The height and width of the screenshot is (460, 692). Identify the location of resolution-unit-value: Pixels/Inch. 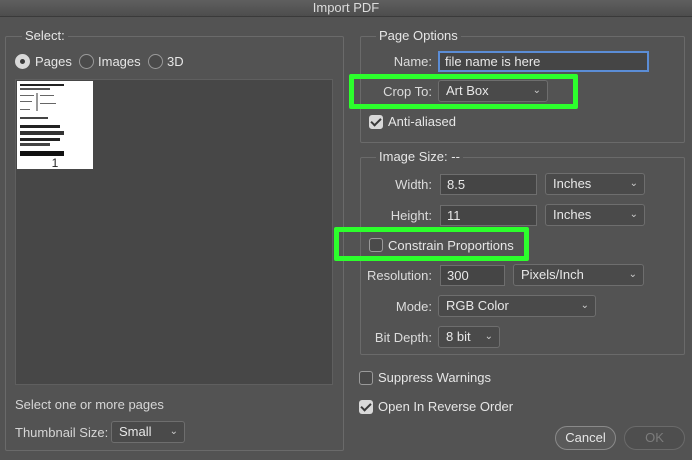
(552, 274).